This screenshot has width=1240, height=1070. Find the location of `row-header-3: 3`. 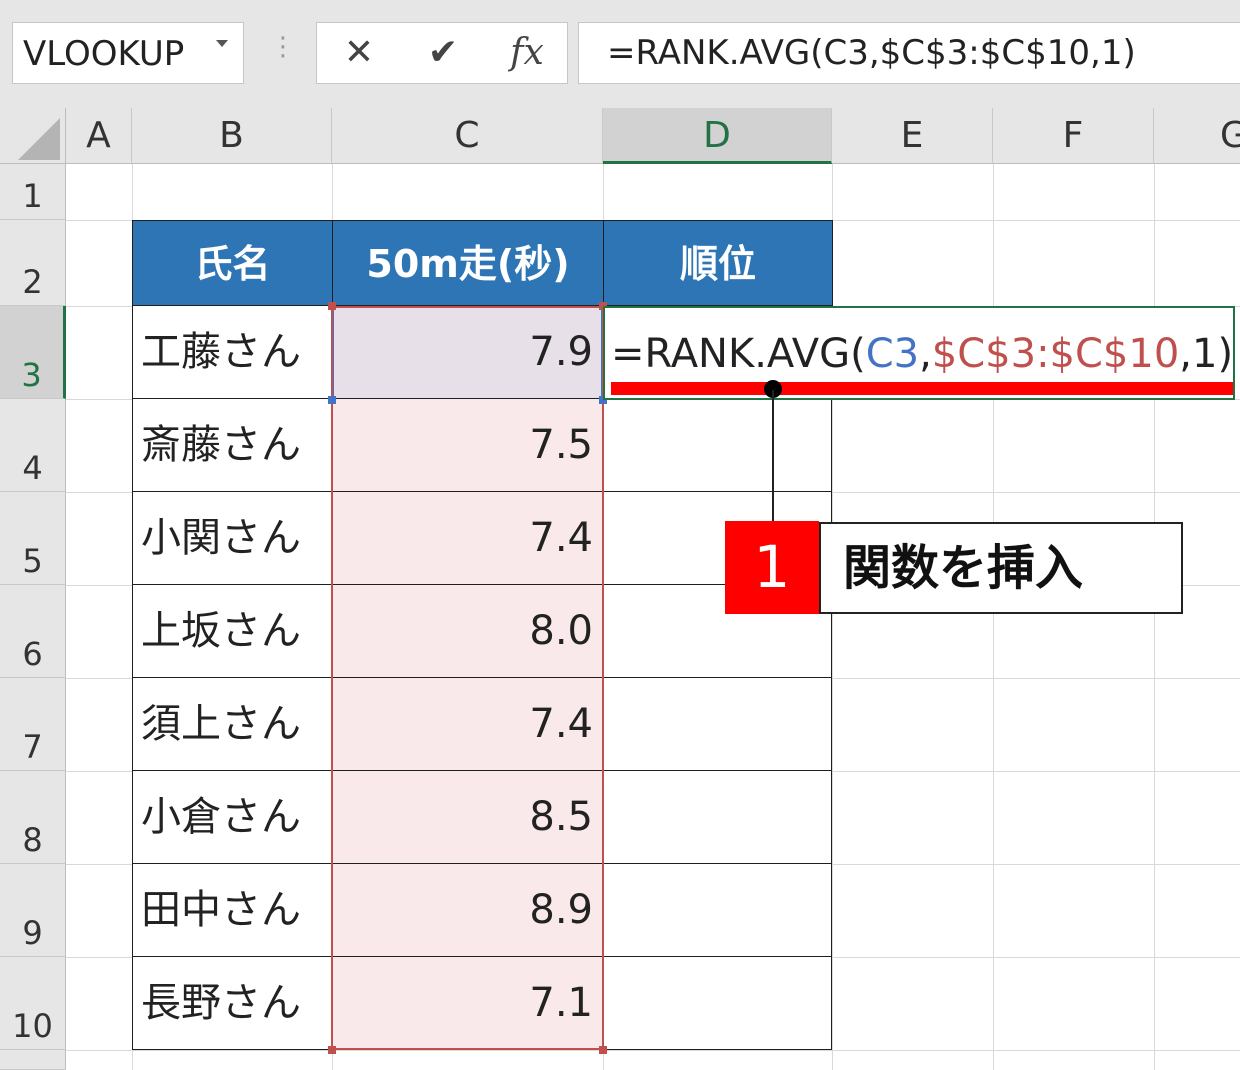

row-header-3: 3 is located at coordinates (33, 352).